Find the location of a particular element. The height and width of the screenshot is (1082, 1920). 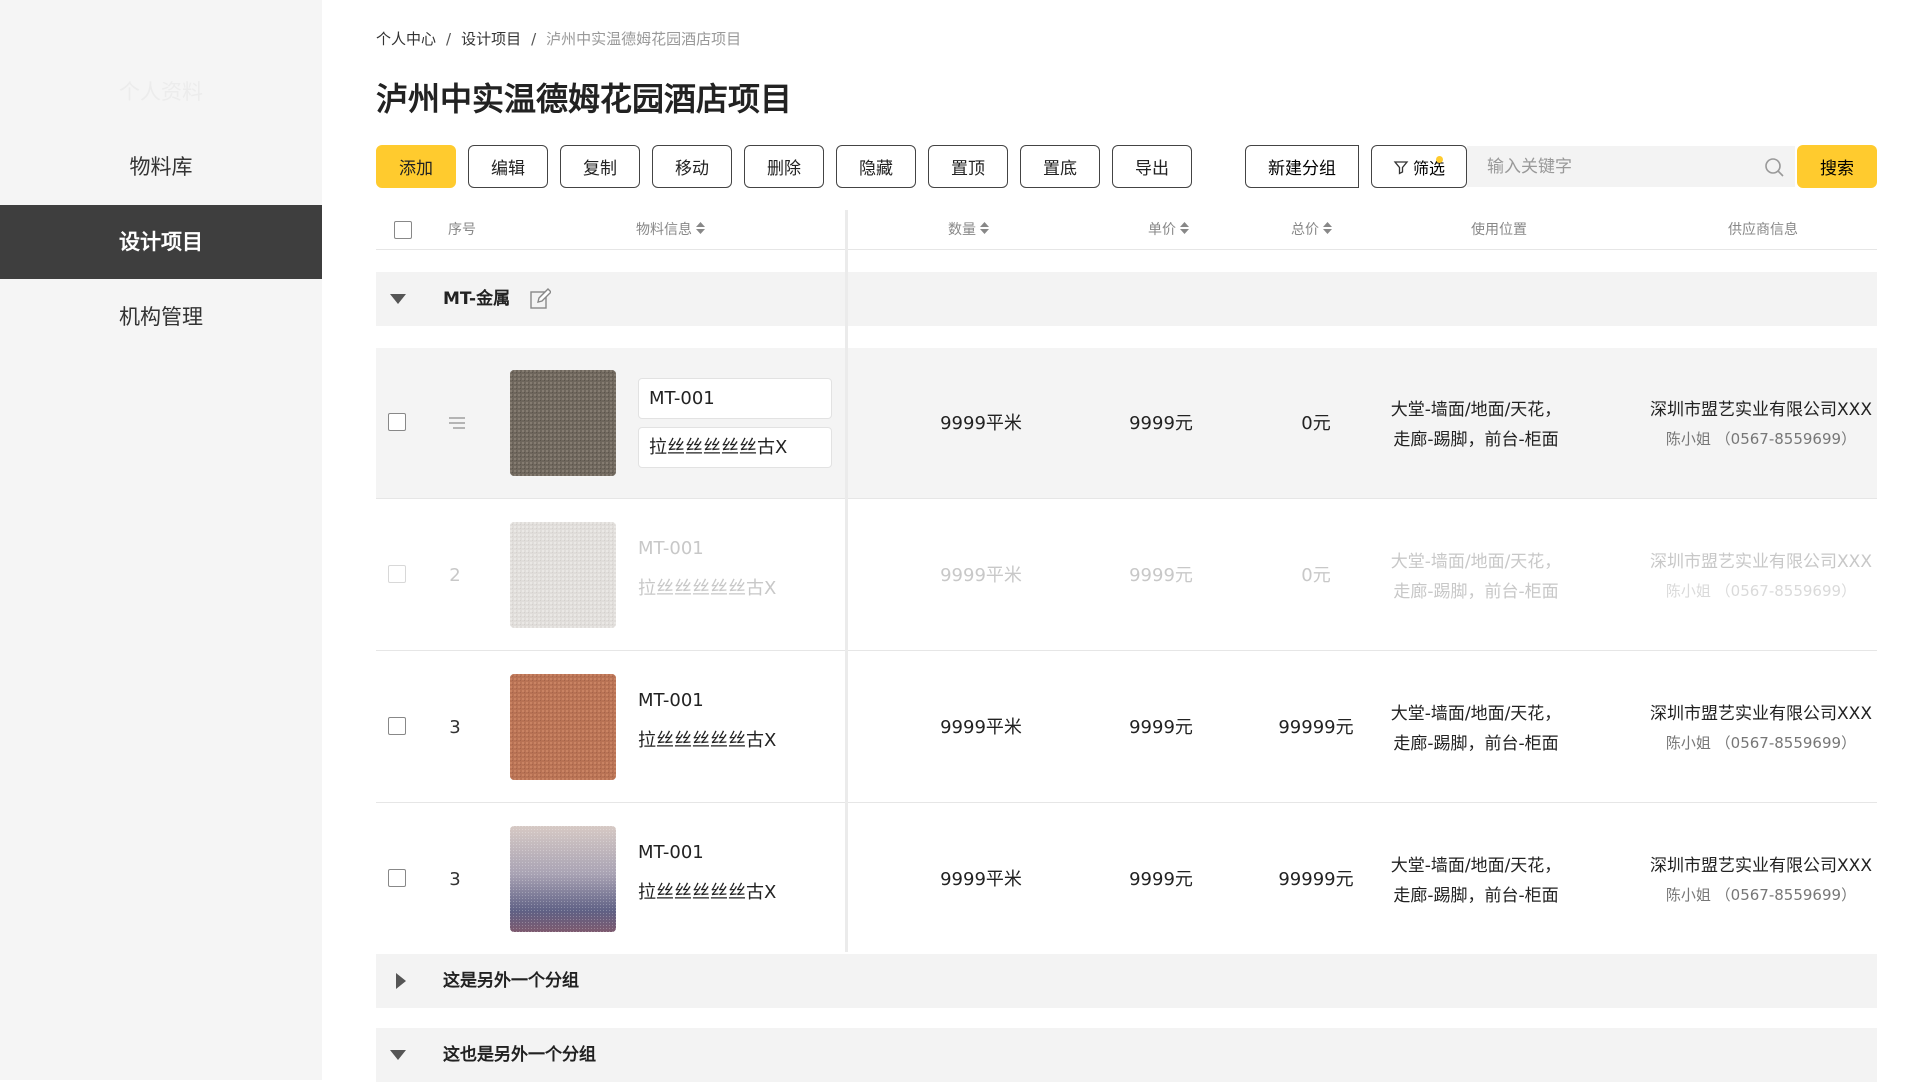

search-input is located at coordinates (1631, 166).